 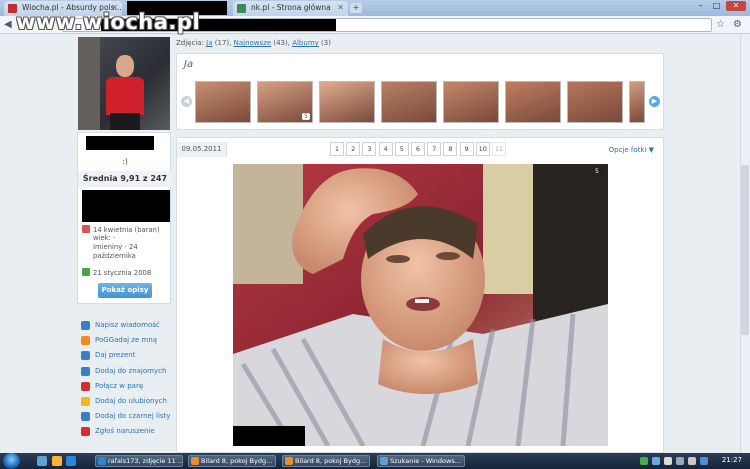 I want to click on action-link: Dodaj do ulubionych, so click(x=127, y=401).